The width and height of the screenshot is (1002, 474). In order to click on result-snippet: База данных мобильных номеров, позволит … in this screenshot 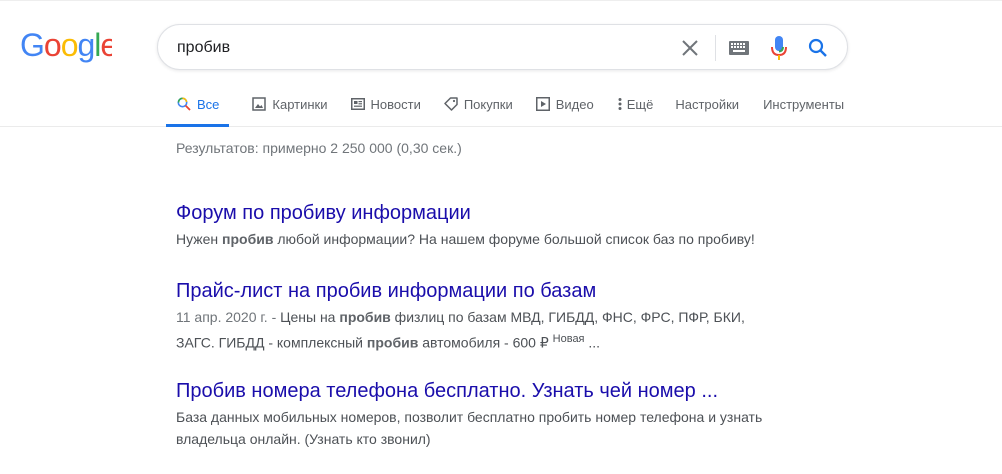, I will do `click(476, 428)`.